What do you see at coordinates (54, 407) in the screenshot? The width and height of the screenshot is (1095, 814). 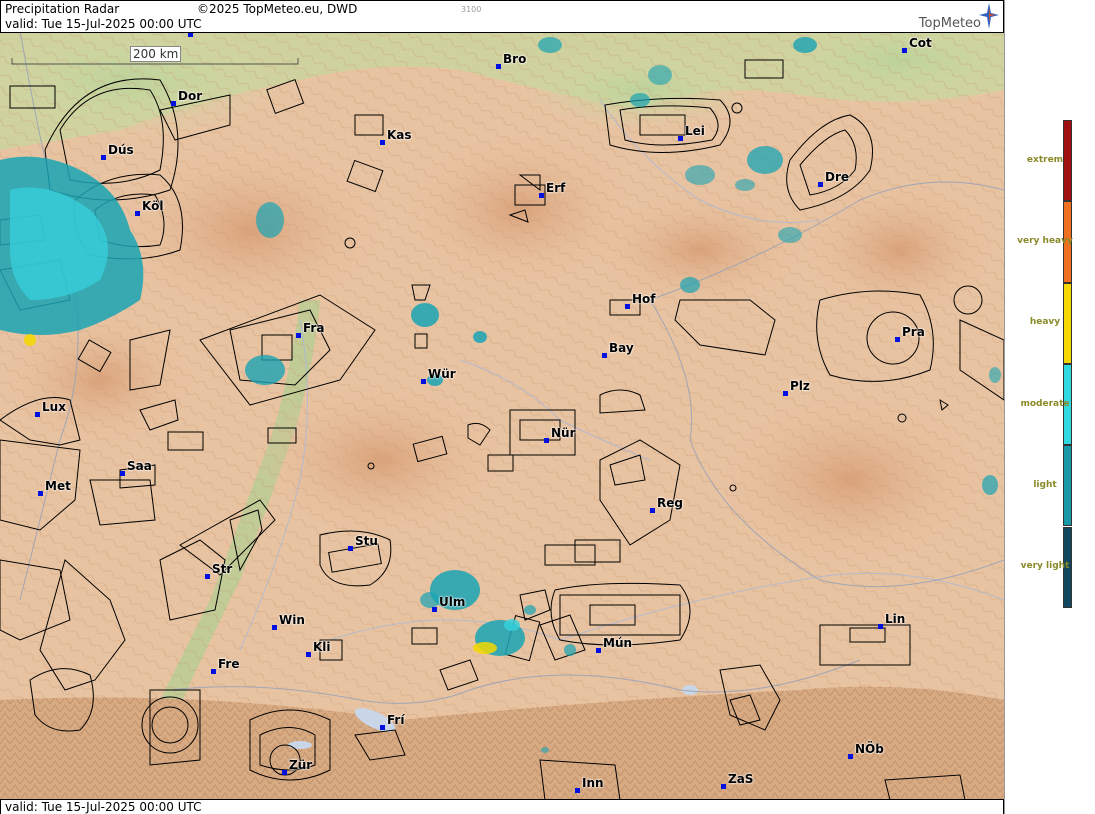 I see `city-label: Lux` at bounding box center [54, 407].